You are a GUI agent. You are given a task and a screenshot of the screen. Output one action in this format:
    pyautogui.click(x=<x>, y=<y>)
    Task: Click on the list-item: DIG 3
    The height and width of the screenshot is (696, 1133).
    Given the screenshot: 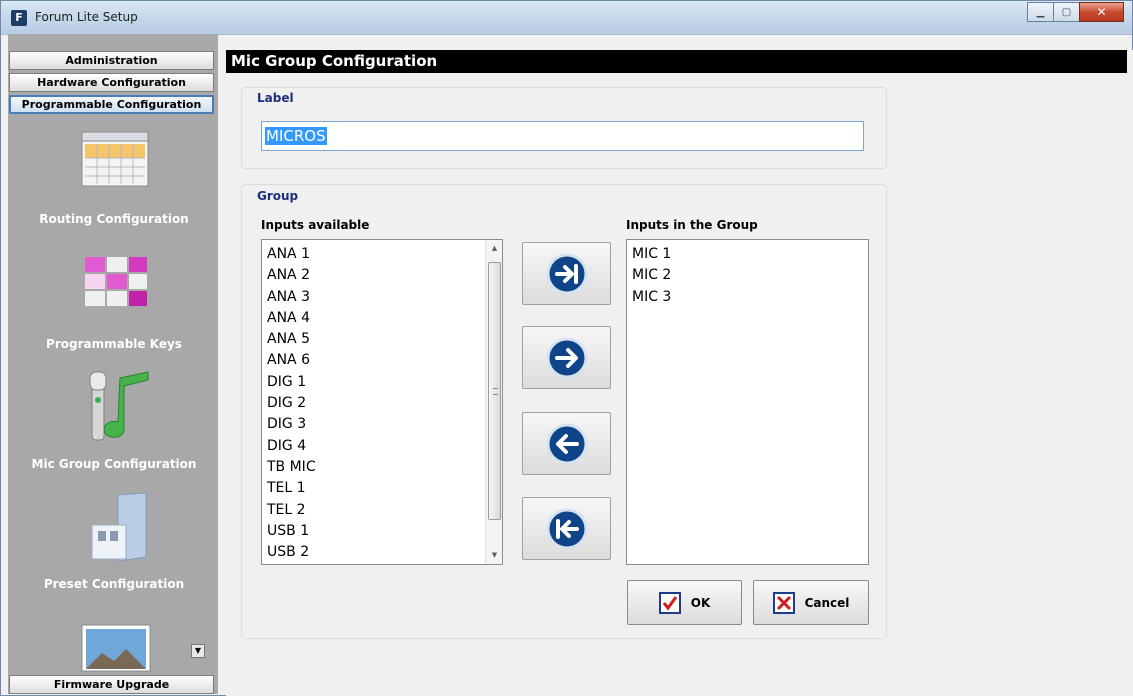 What is the action you would take?
    pyautogui.click(x=382, y=424)
    